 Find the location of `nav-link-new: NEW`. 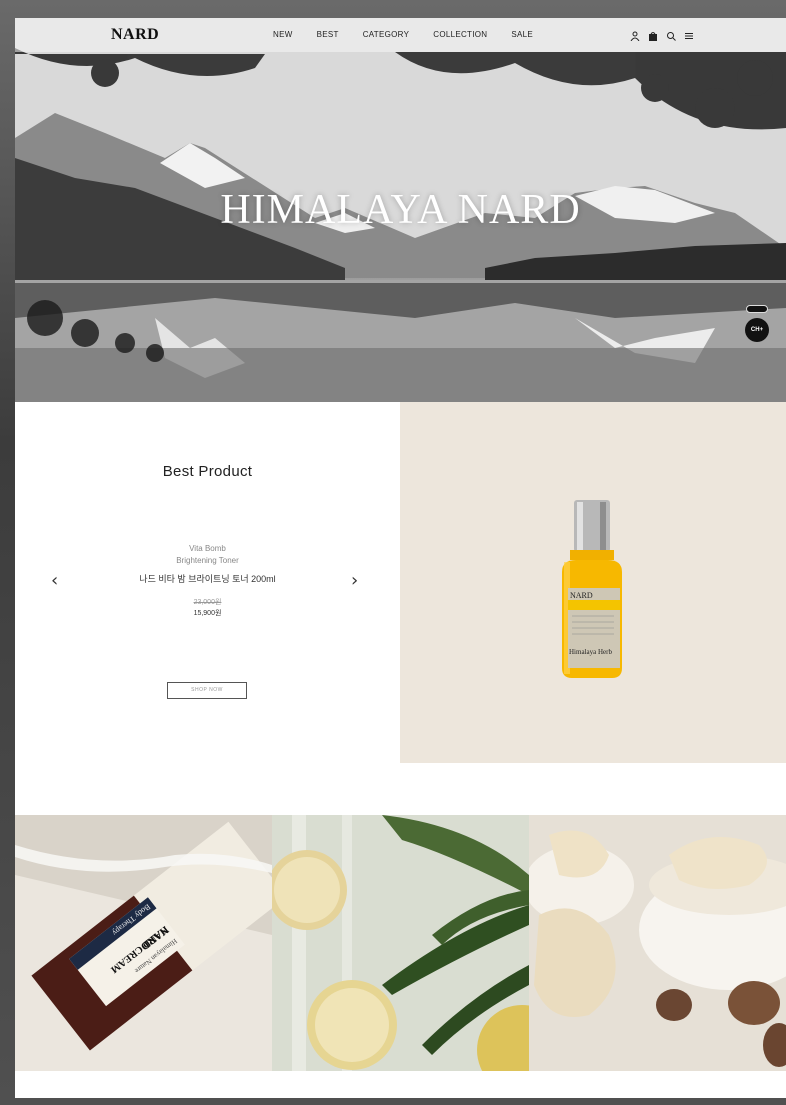

nav-link-new: NEW is located at coordinates (283, 34).